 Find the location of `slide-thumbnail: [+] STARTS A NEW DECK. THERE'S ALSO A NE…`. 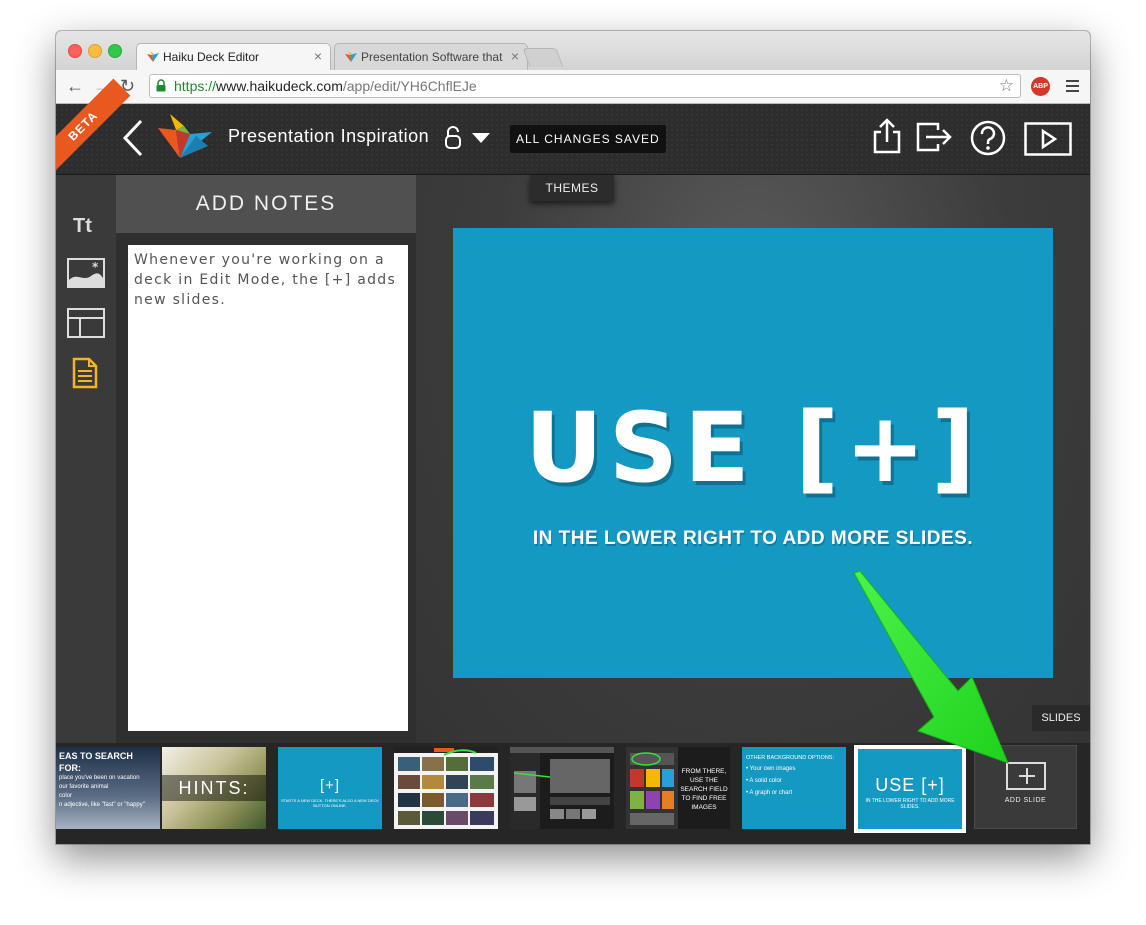

slide-thumbnail: [+] STARTS A NEW DECK. THERE'S ALSO A NE… is located at coordinates (330, 788).